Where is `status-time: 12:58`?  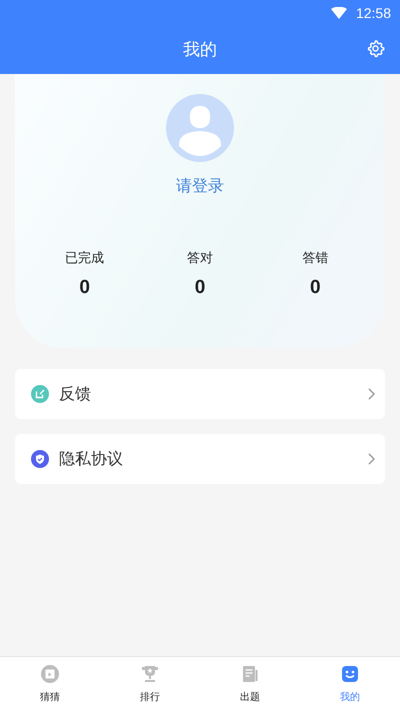 status-time: 12:58 is located at coordinates (373, 12).